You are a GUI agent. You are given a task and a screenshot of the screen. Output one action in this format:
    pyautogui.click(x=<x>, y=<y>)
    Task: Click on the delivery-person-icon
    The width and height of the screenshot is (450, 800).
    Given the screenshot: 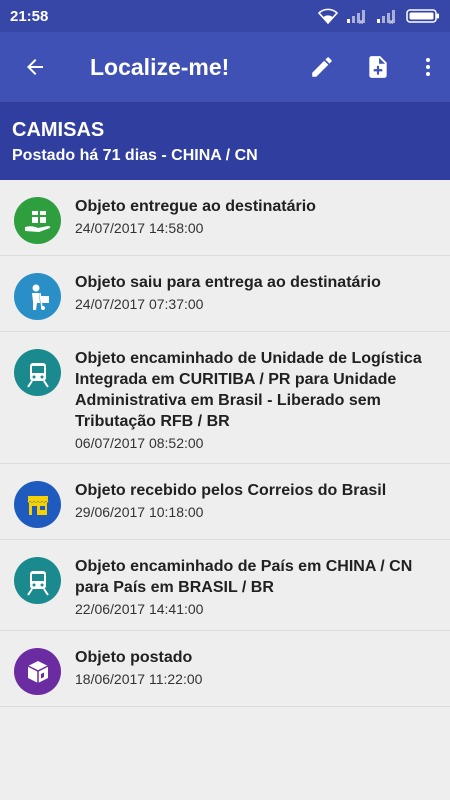 What is the action you would take?
    pyautogui.click(x=37, y=296)
    